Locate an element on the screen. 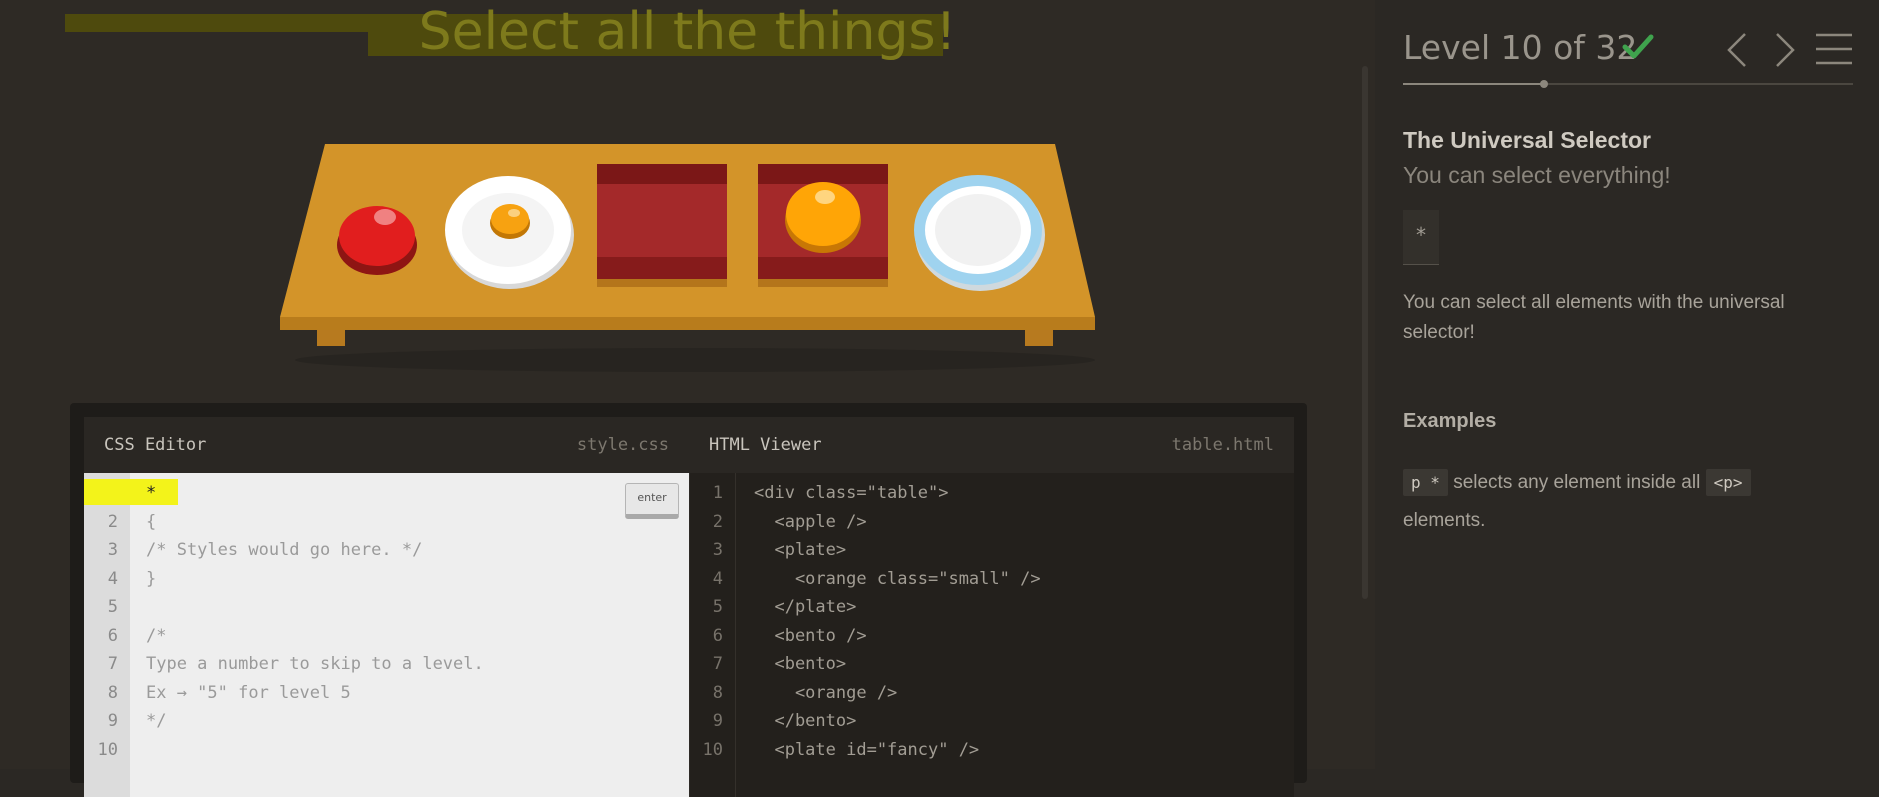 This screenshot has height=797, width=1879. checkmark-icon is located at coordinates (1638, 46).